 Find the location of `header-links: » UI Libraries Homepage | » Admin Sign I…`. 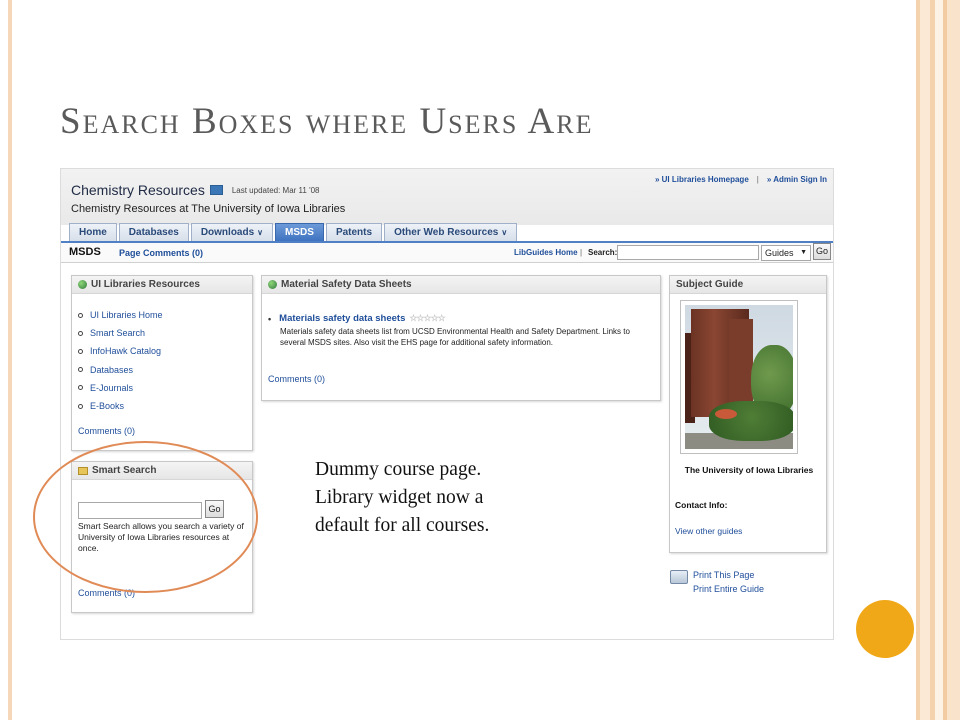

header-links: » UI Libraries Homepage | » Admin Sign I… is located at coordinates (741, 179).